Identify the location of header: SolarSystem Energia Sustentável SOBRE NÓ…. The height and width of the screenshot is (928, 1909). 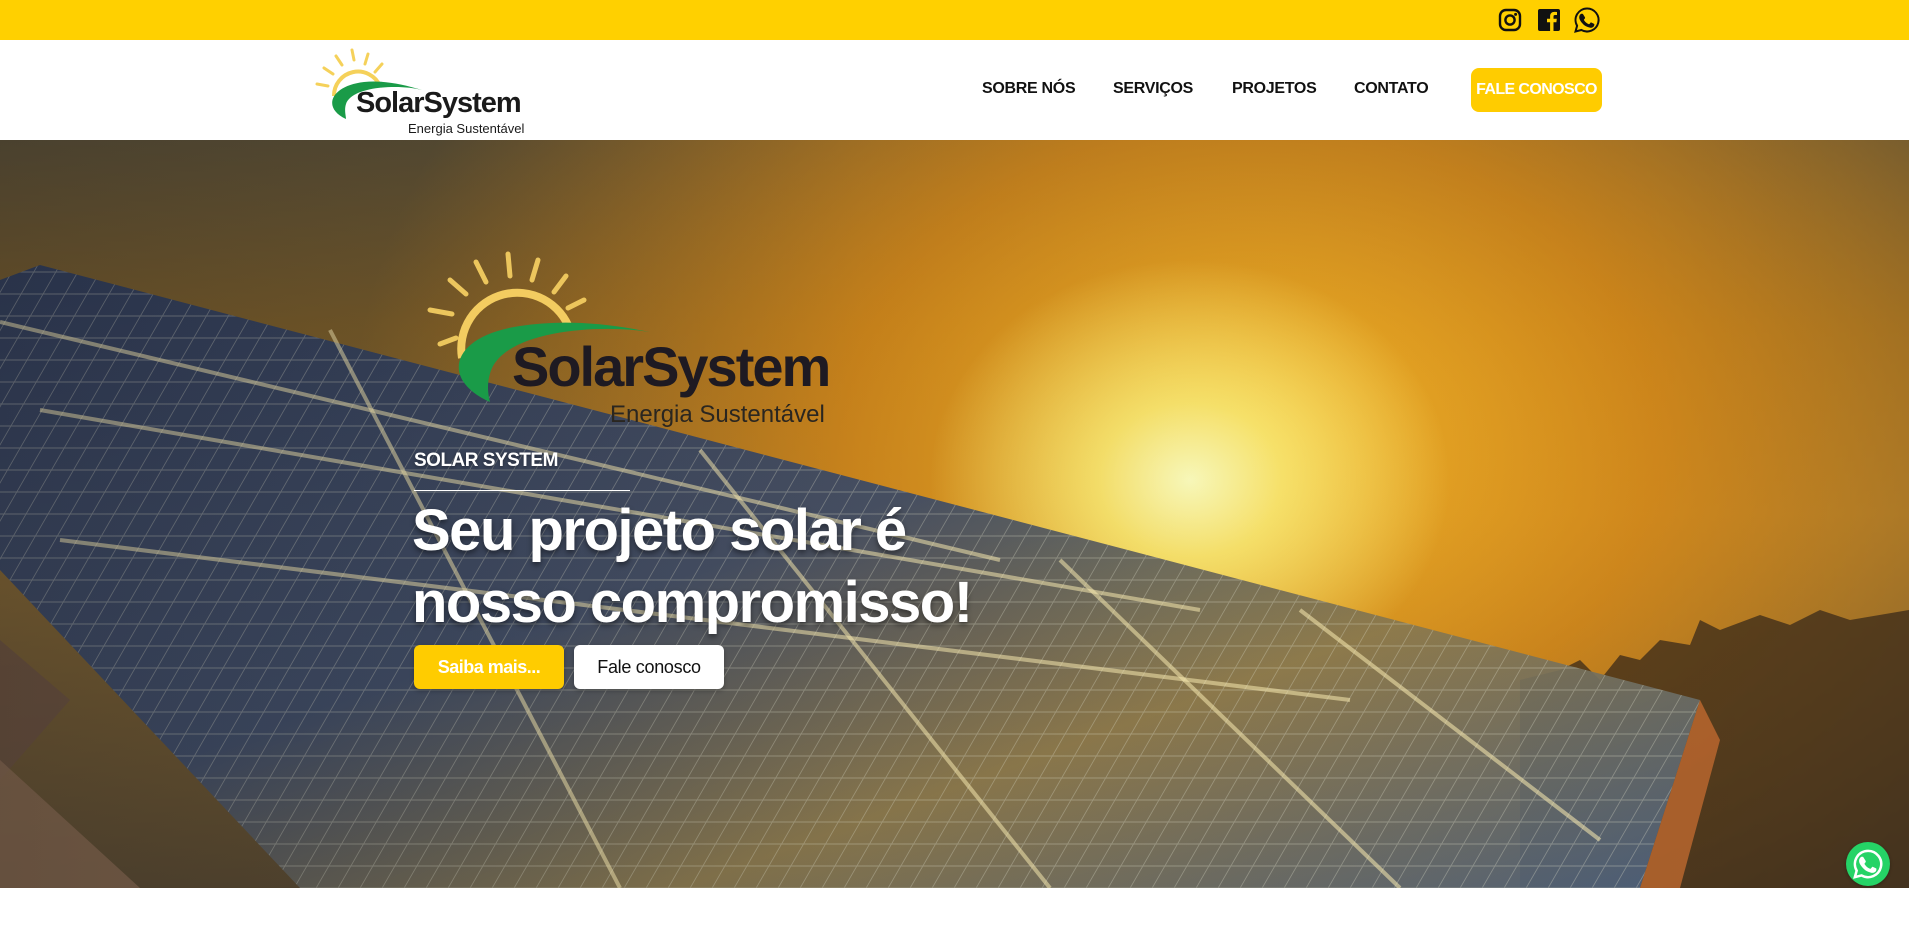
(954, 90).